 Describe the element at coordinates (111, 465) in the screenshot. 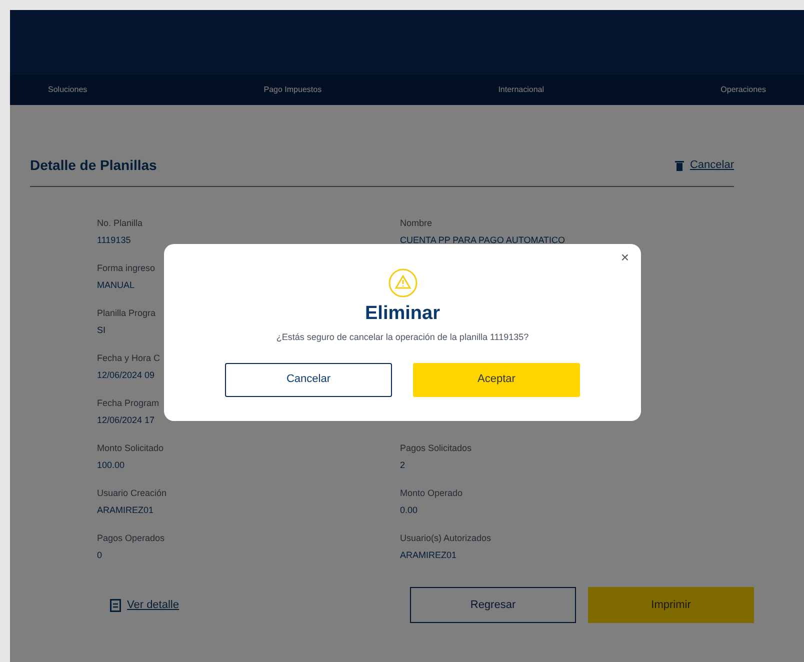

I see `field-value: 100.00` at that location.